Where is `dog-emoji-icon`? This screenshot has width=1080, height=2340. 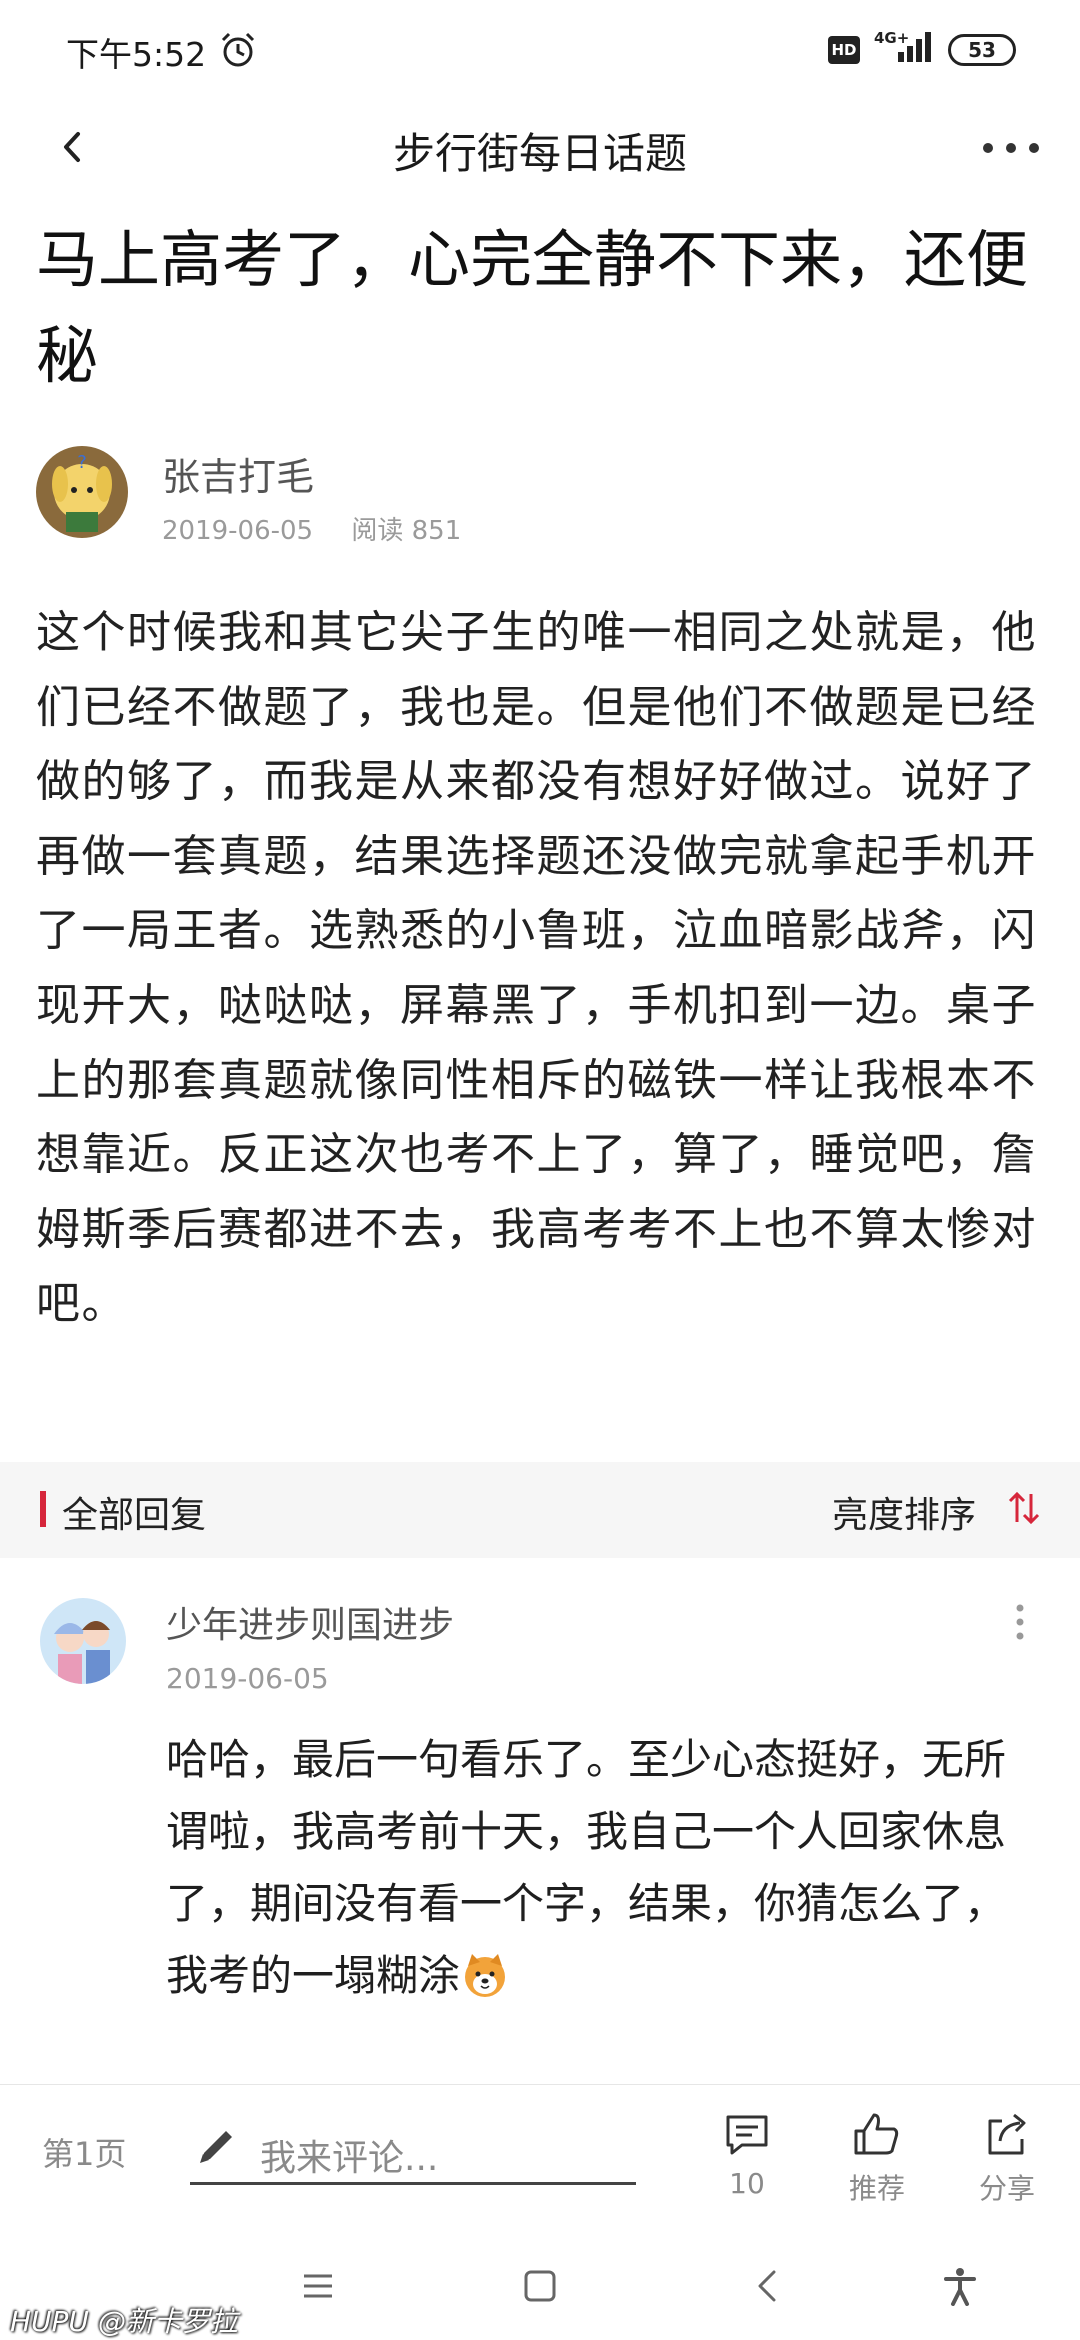 dog-emoji-icon is located at coordinates (485, 1975).